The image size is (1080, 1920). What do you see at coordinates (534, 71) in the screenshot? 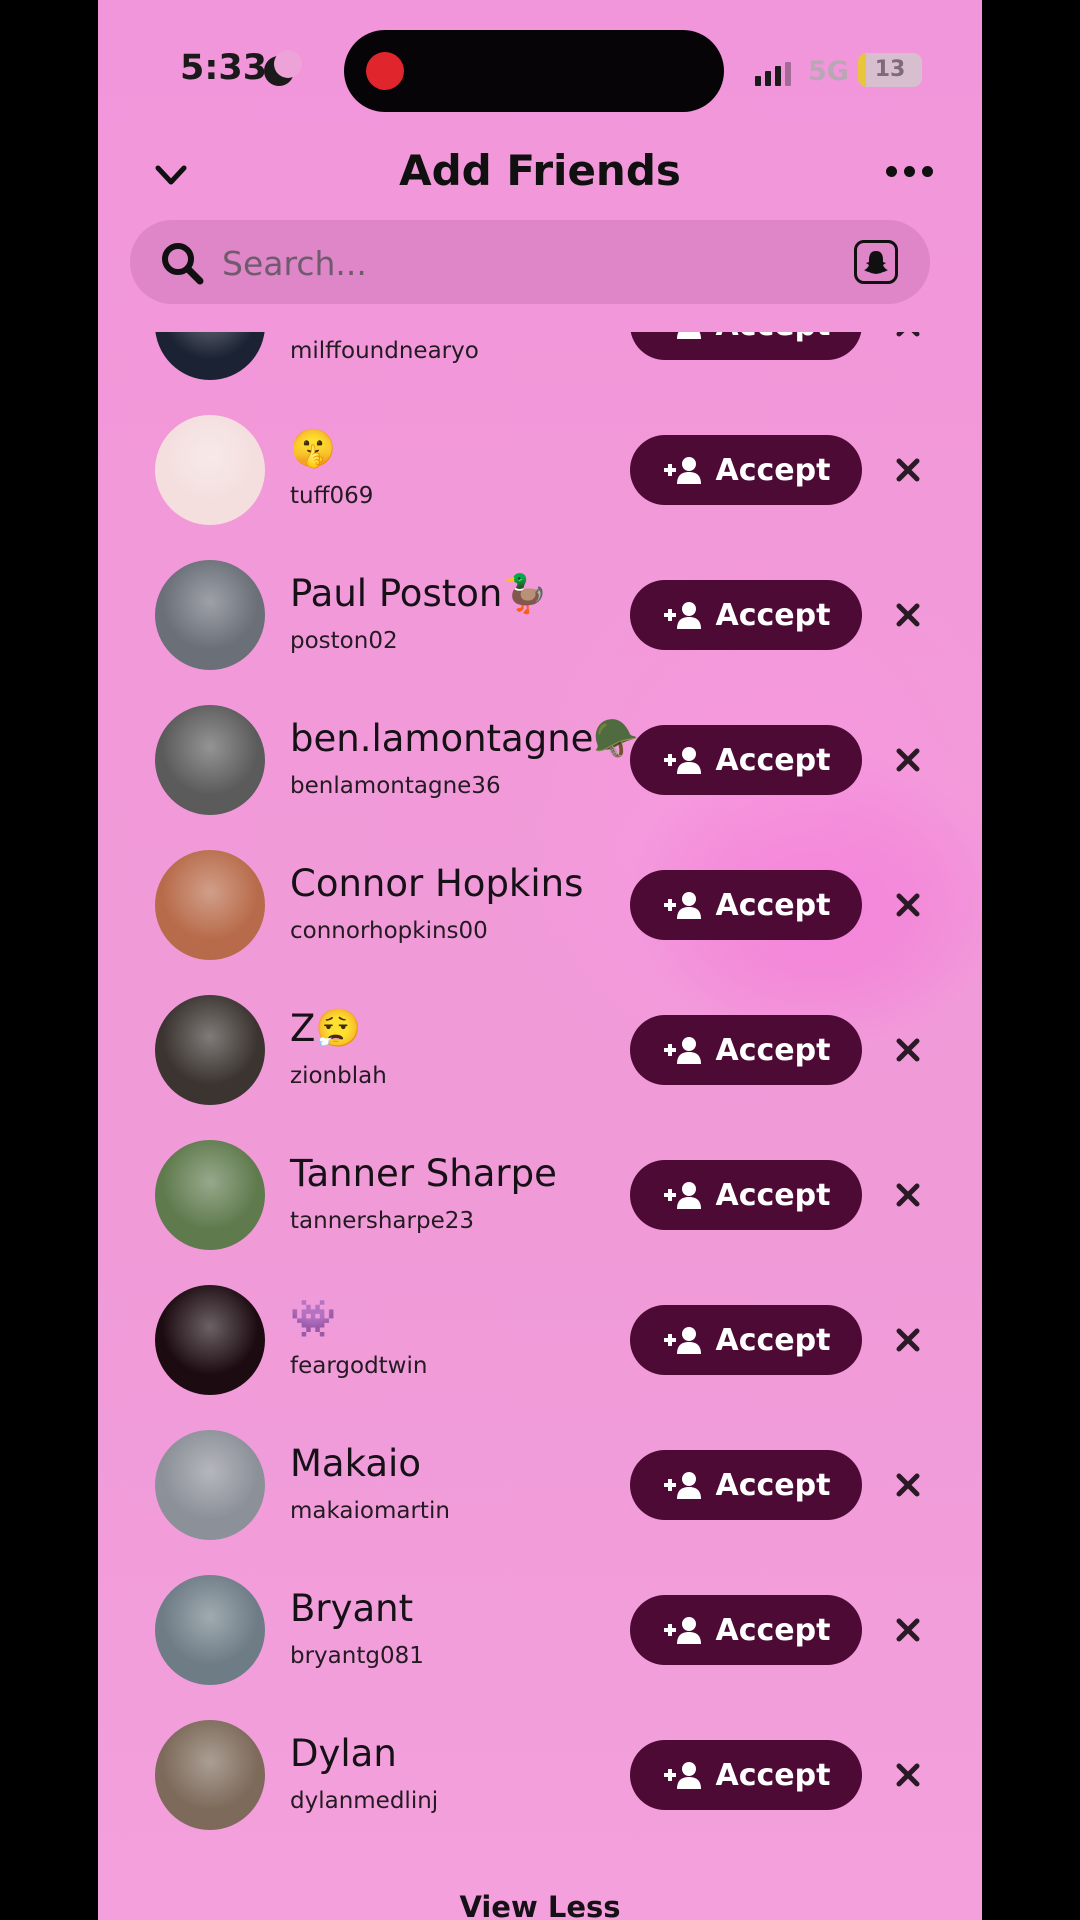
I see `dynamic-island` at bounding box center [534, 71].